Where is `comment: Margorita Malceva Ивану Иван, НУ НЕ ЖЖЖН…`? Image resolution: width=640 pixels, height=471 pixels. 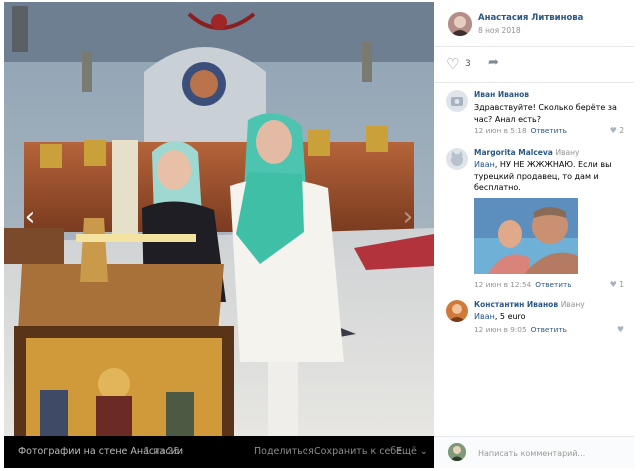 comment: Margorita Malceva Ивану Иван, НУ НЕ ЖЖЖН… is located at coordinates (534, 221).